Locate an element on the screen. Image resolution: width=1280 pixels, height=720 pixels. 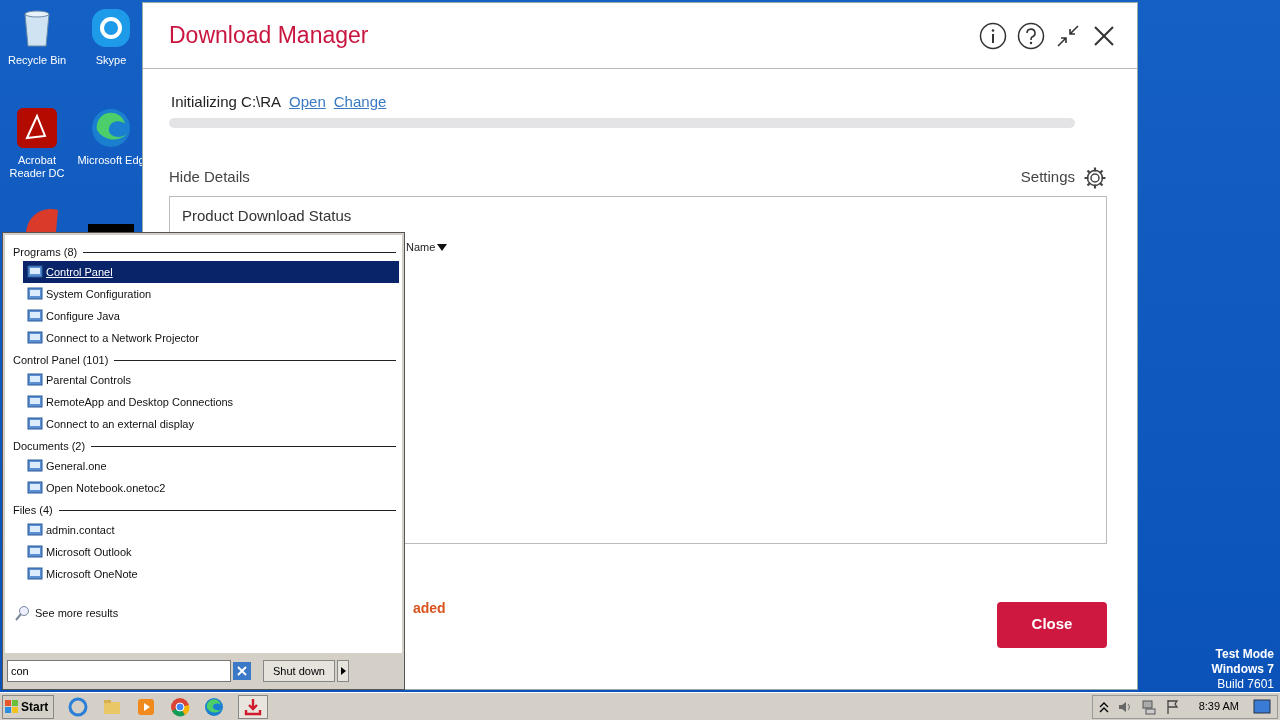
system-notice: Windows 7 is located at coordinates (1242, 669).